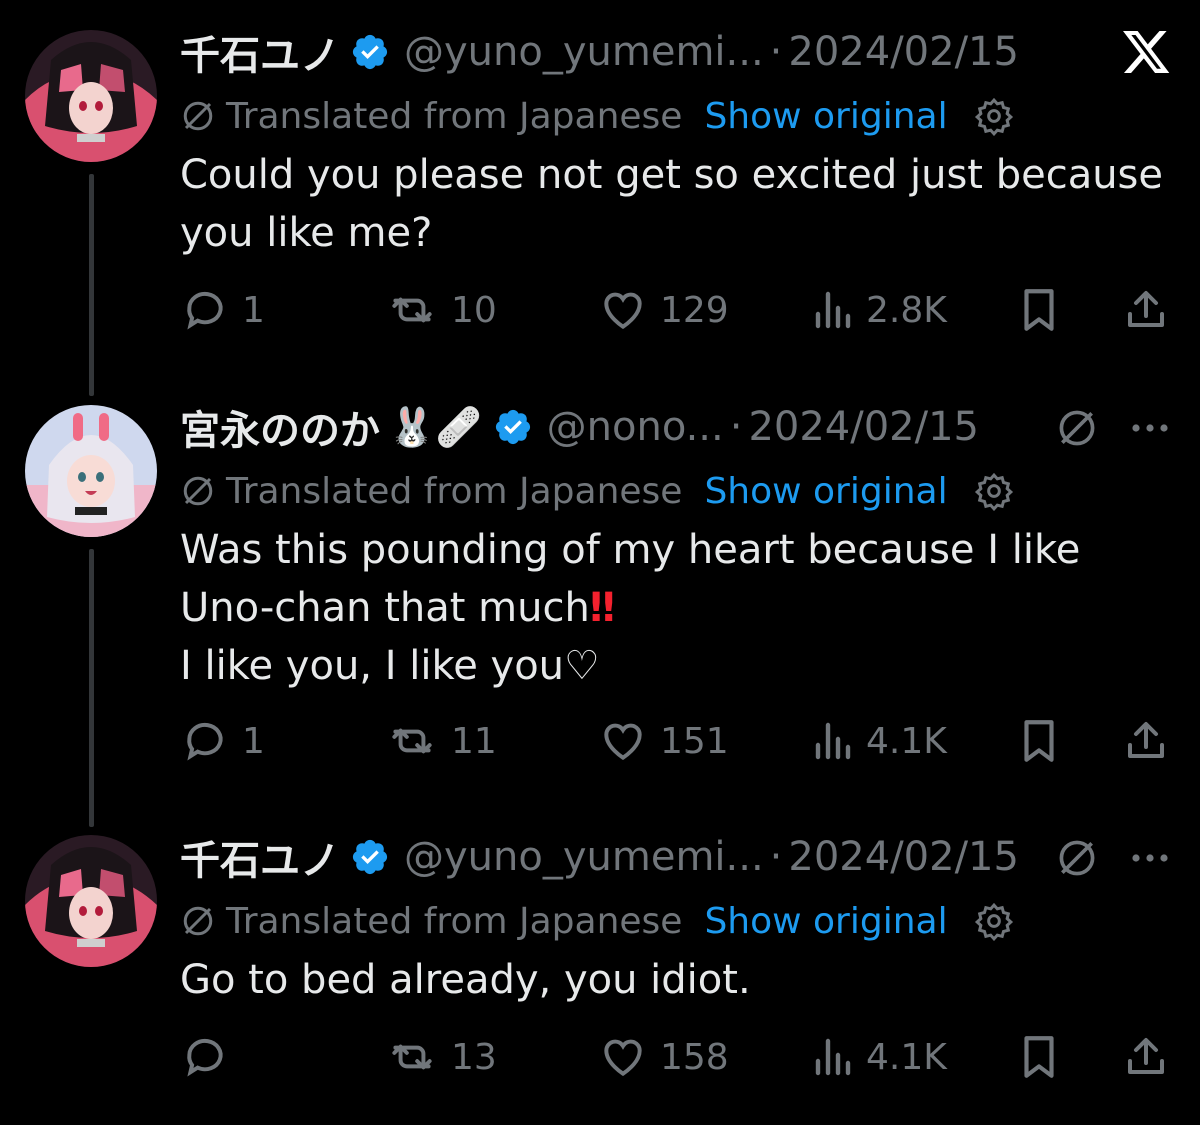 The height and width of the screenshot is (1125, 1200). Describe the element at coordinates (602, 608) in the screenshot. I see `double-exclamation-emoji: ‼` at that location.